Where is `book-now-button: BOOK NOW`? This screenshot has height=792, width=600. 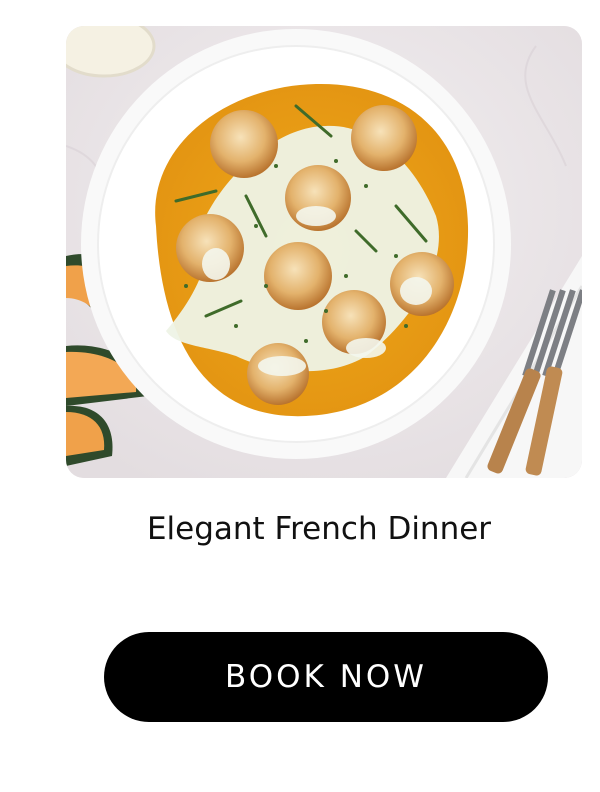
book-now-button: BOOK NOW is located at coordinates (326, 677).